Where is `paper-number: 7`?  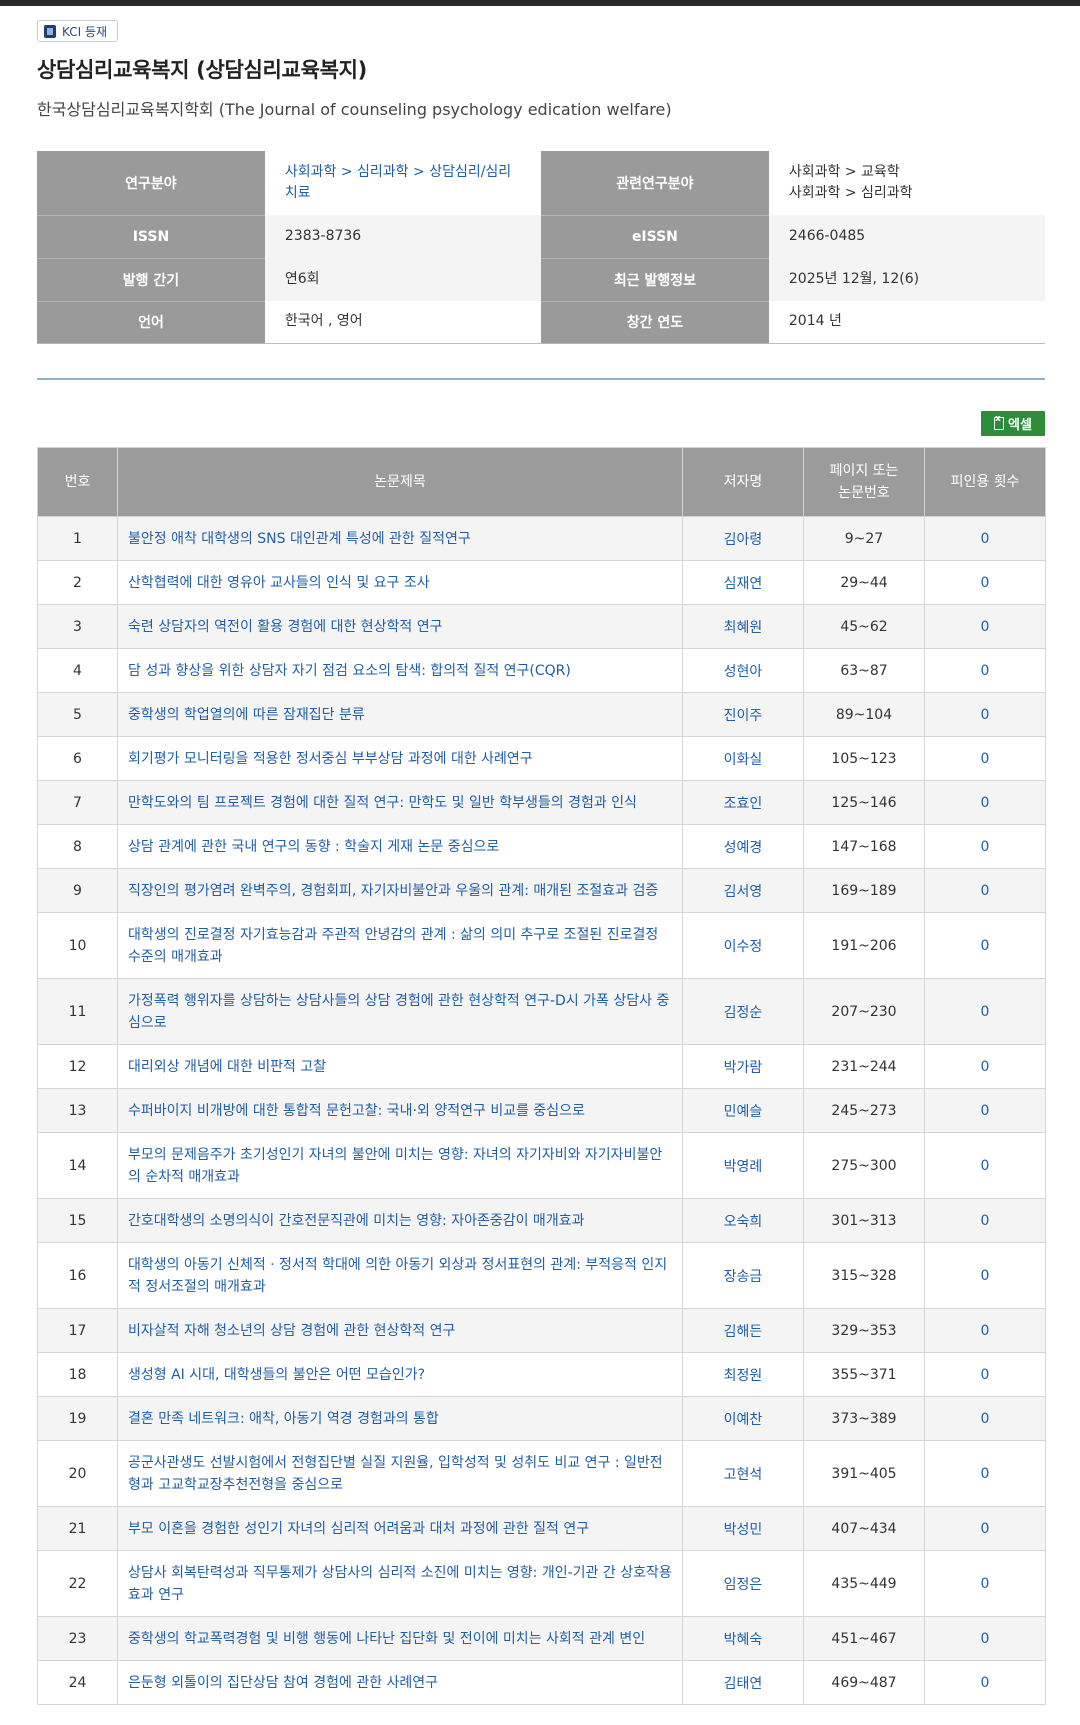
paper-number: 7 is located at coordinates (77, 802).